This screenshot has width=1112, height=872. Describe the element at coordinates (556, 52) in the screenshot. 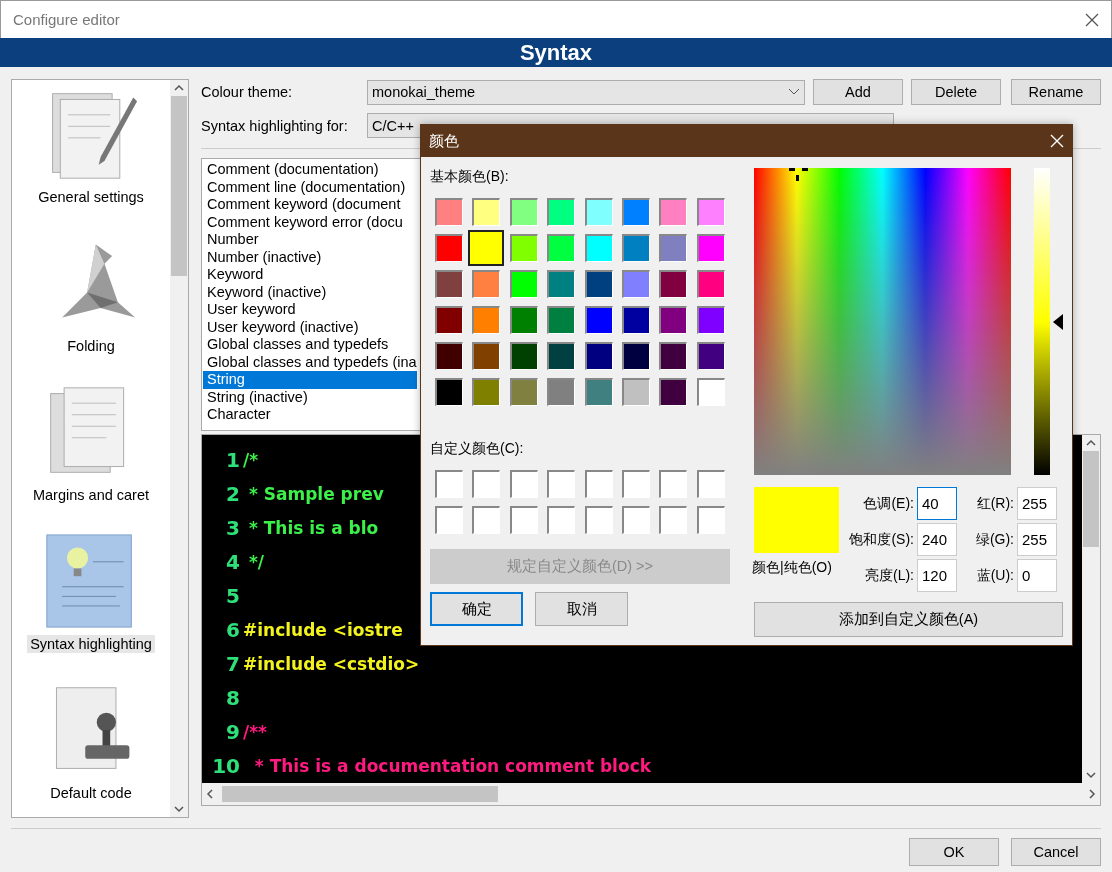

I see `page-header: Syntax` at that location.